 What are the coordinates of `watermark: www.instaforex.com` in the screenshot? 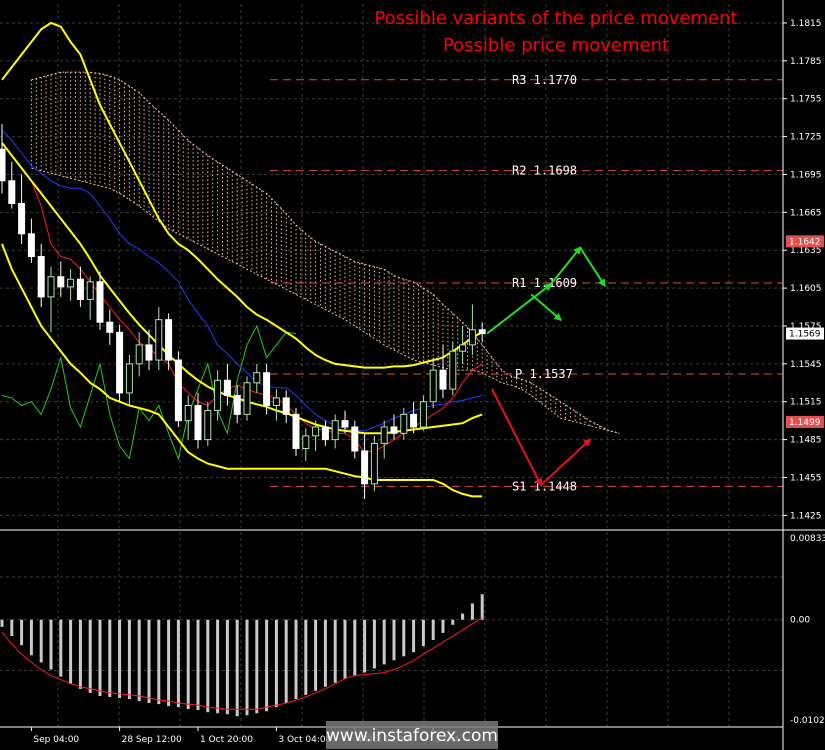 It's located at (412, 735).